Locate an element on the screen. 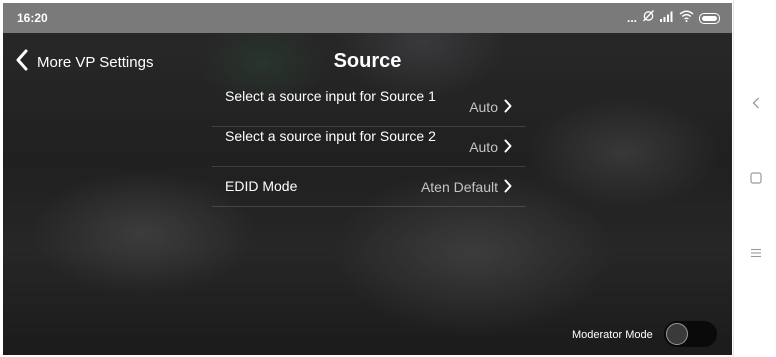  wifi-icon is located at coordinates (686, 18).